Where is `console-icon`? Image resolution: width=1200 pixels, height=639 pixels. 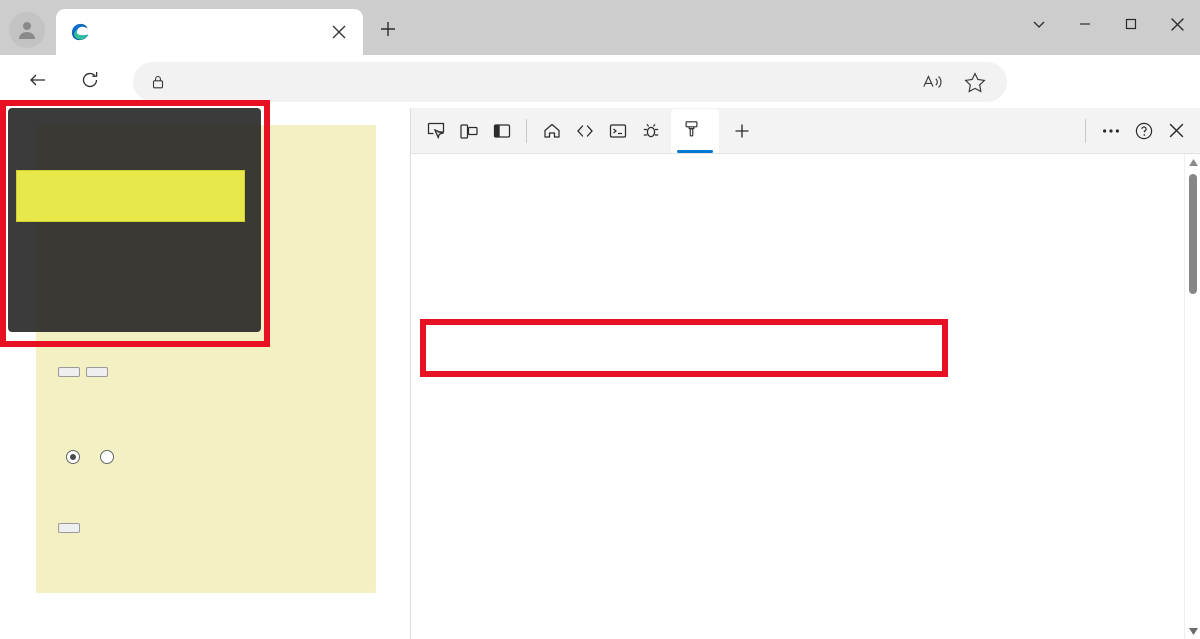 console-icon is located at coordinates (617, 131).